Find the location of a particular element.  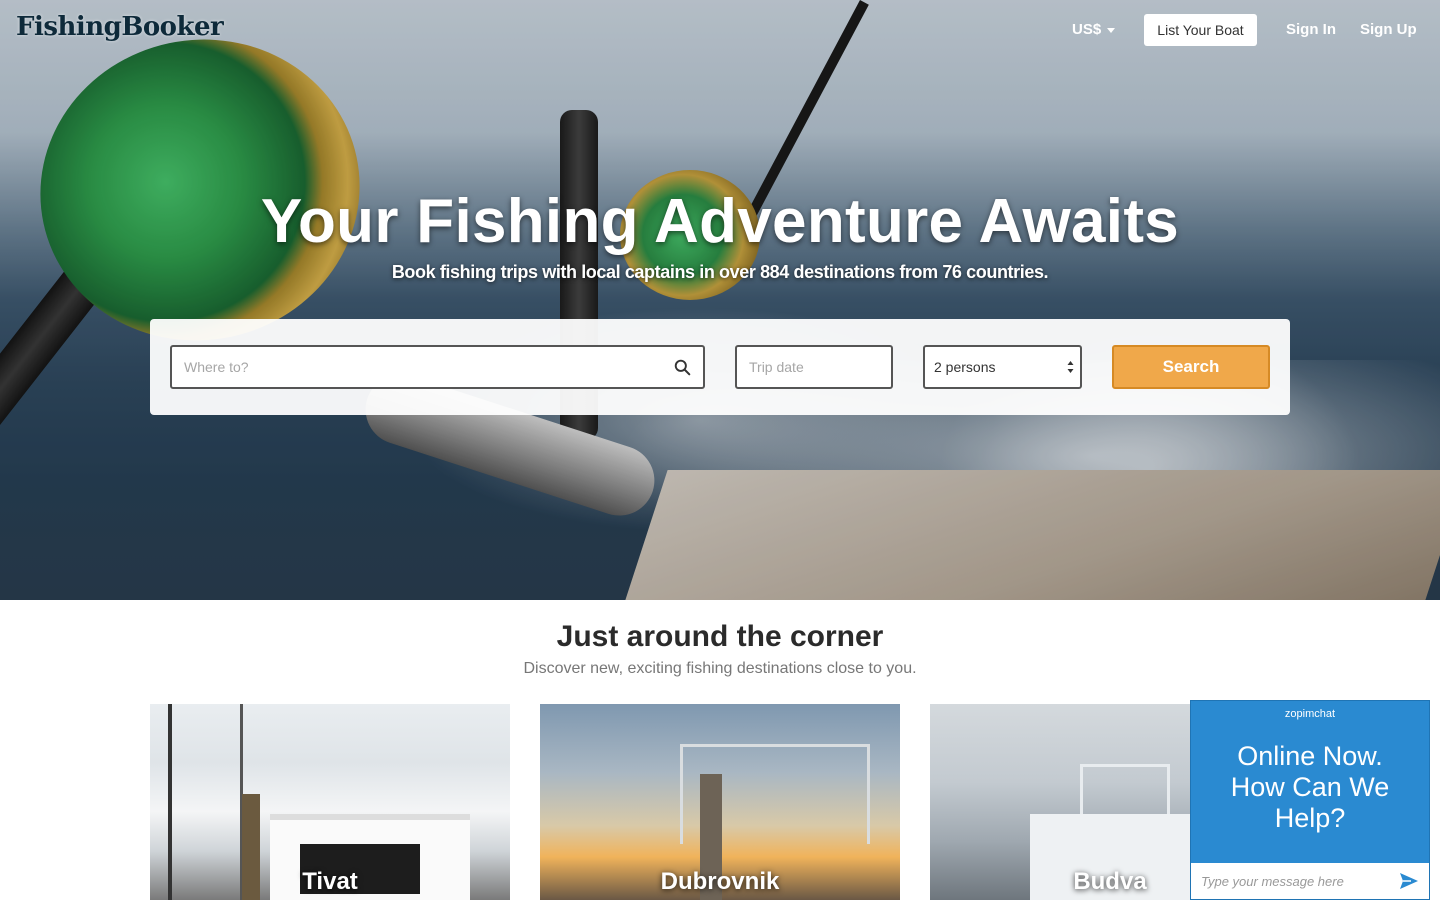

destination-card-budva: Budva is located at coordinates (1060, 802).